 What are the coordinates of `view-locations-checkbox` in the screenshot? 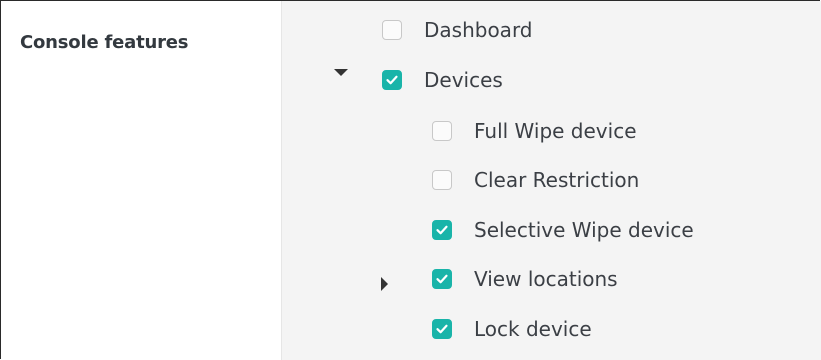 It's located at (442, 279).